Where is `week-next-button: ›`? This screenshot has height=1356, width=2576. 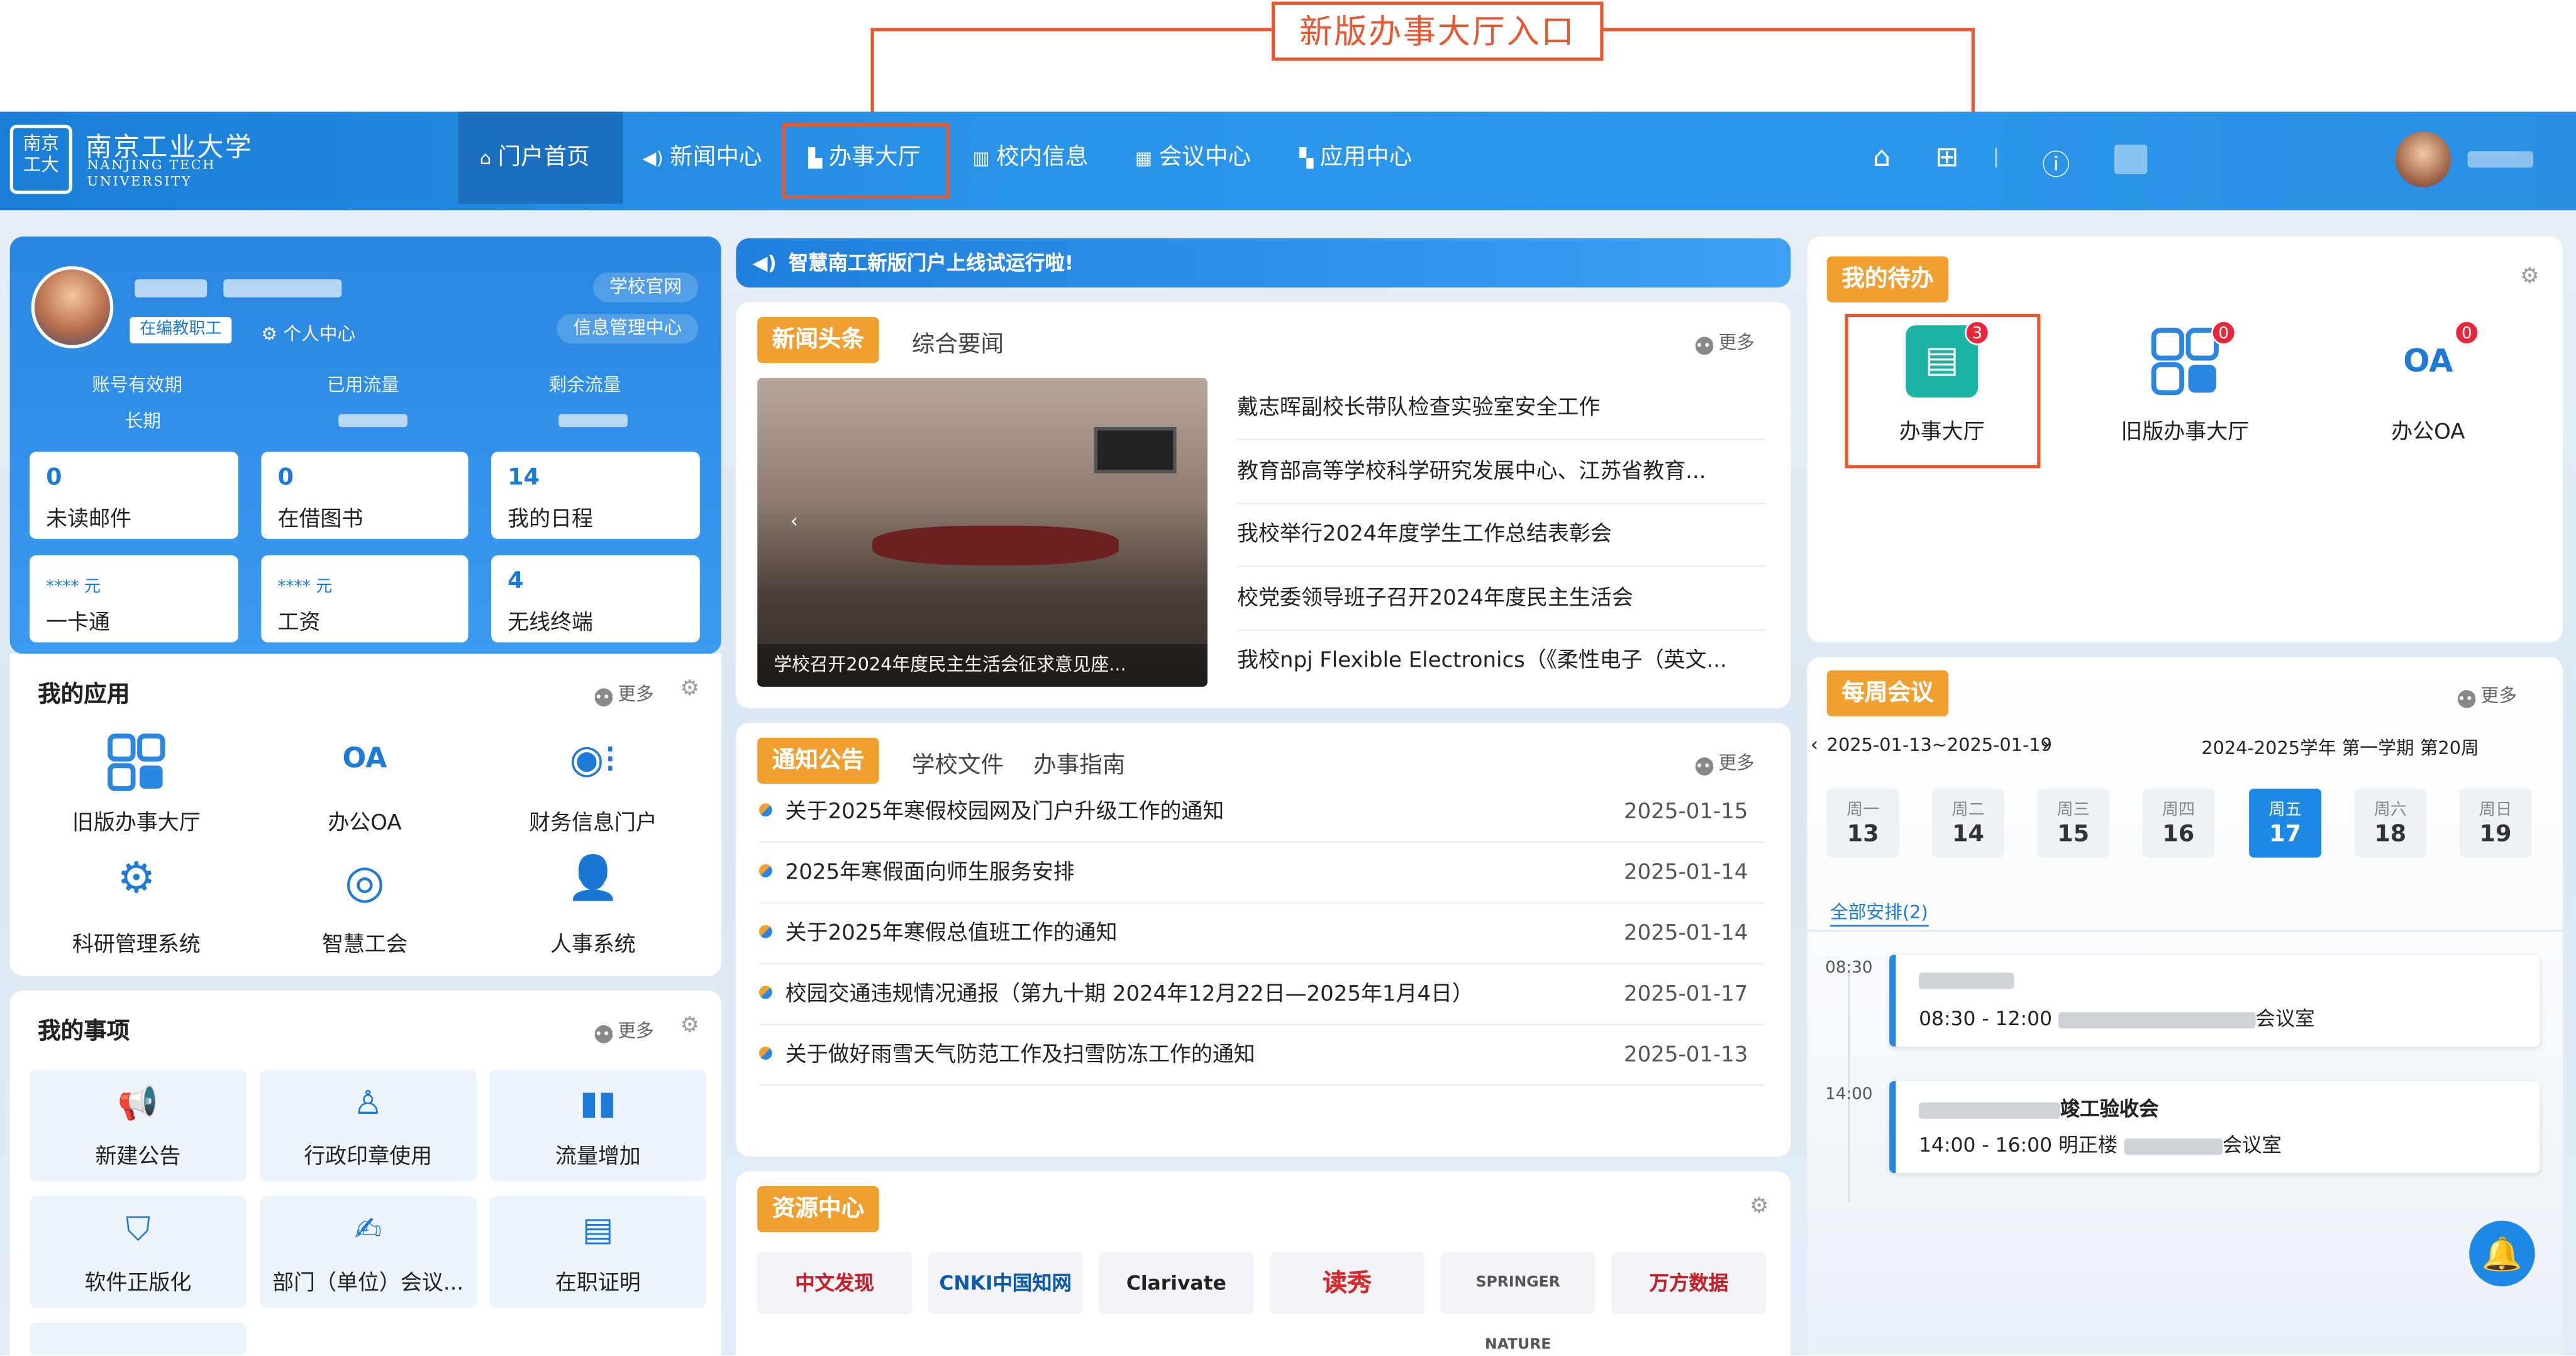 week-next-button: › is located at coordinates (2046, 744).